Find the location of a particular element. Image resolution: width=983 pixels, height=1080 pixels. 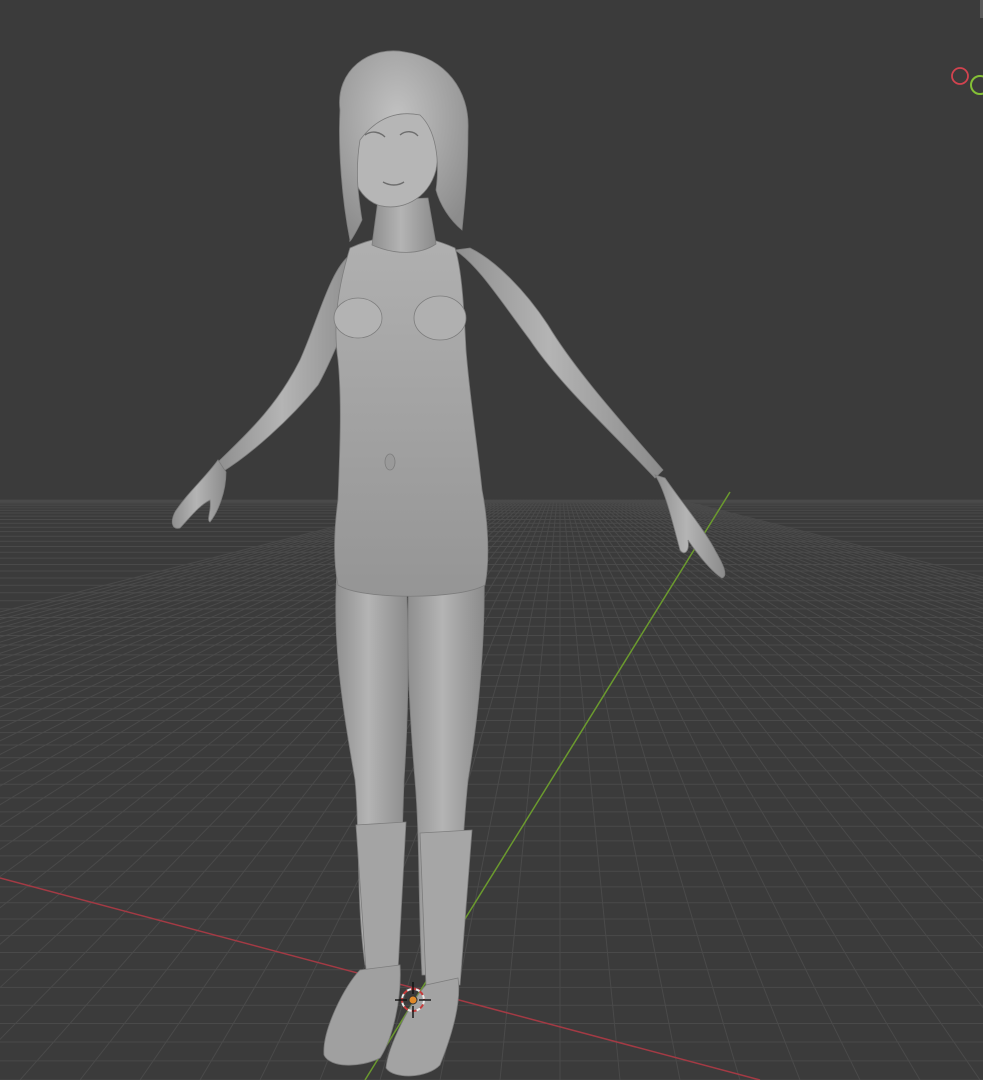

navigation-gizmo is located at coordinates (967, 81).